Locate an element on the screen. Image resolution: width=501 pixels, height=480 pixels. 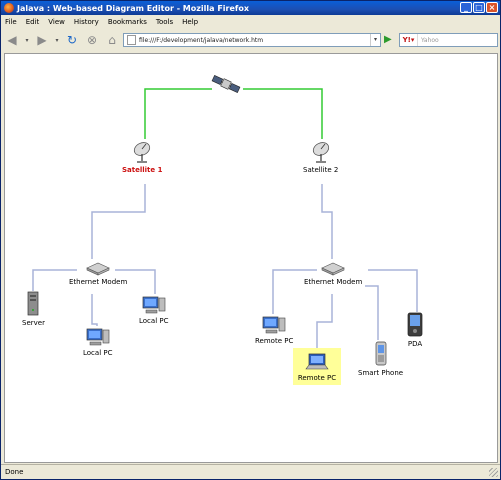
link-dish1-modem1 is located at coordinates (118, 221).